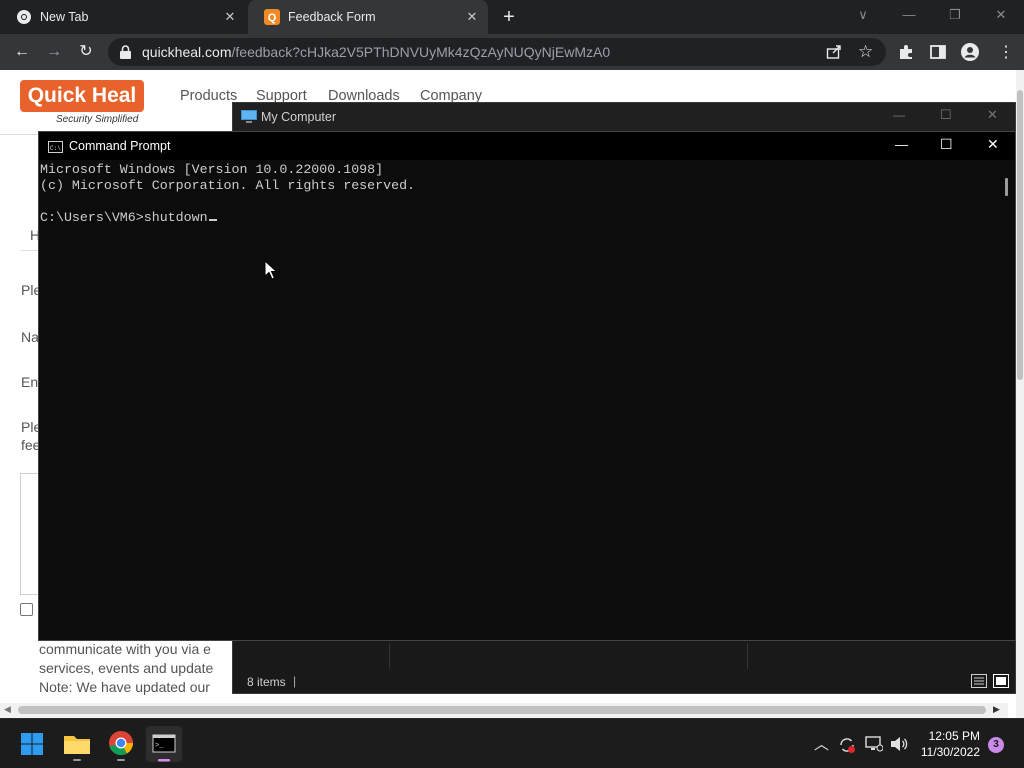 This screenshot has height=768, width=1024. What do you see at coordinates (909, 15) in the screenshot?
I see `minimize-button: —` at bounding box center [909, 15].